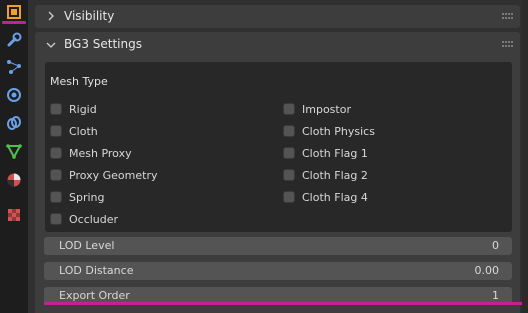 The width and height of the screenshot is (528, 313). What do you see at coordinates (338, 131) in the screenshot?
I see `checkbox-label: Cloth Physics` at bounding box center [338, 131].